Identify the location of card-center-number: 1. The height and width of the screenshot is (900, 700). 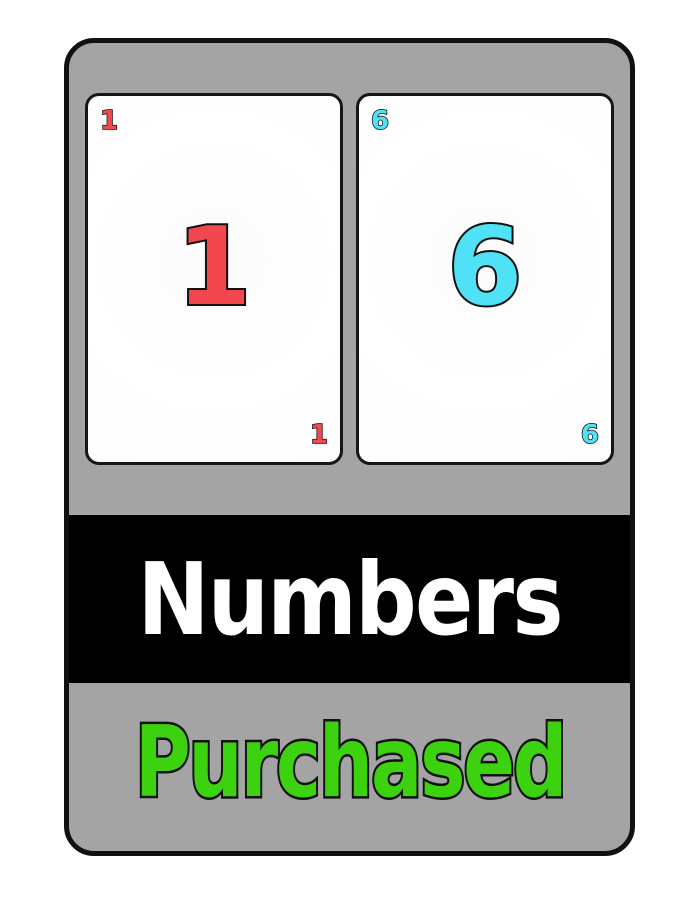
(213, 267).